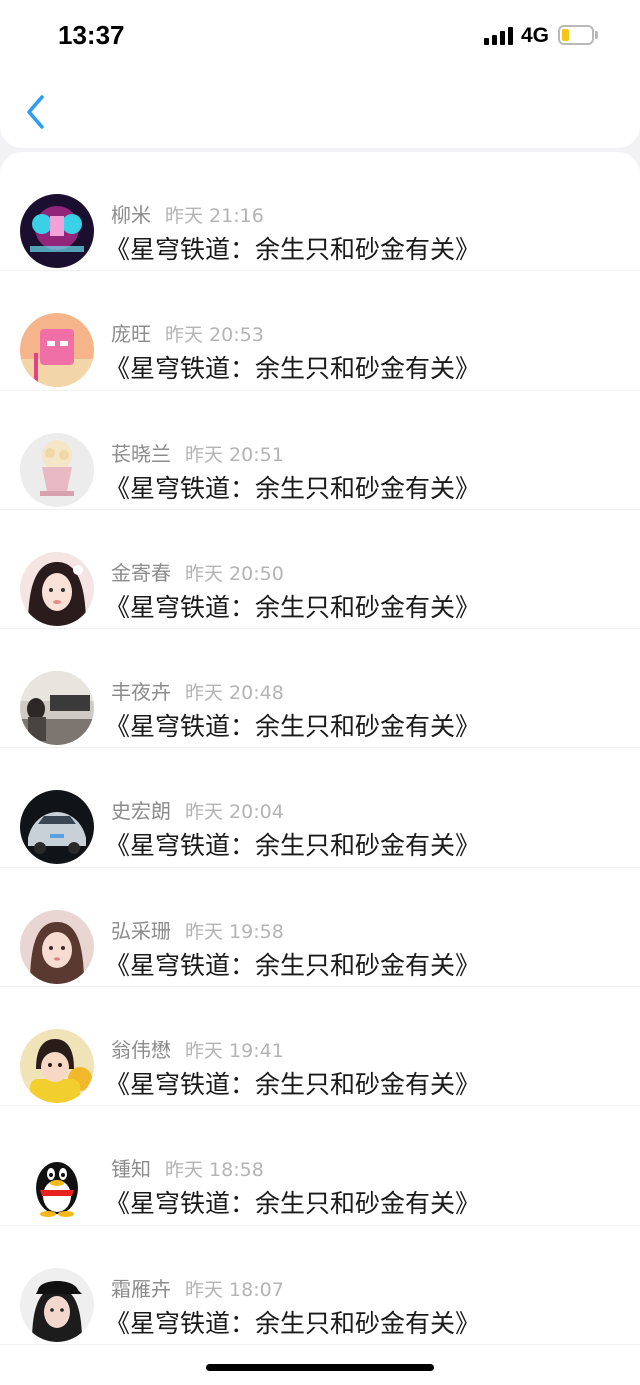  I want to click on header-card: 13:37 4G, so click(320, 74).